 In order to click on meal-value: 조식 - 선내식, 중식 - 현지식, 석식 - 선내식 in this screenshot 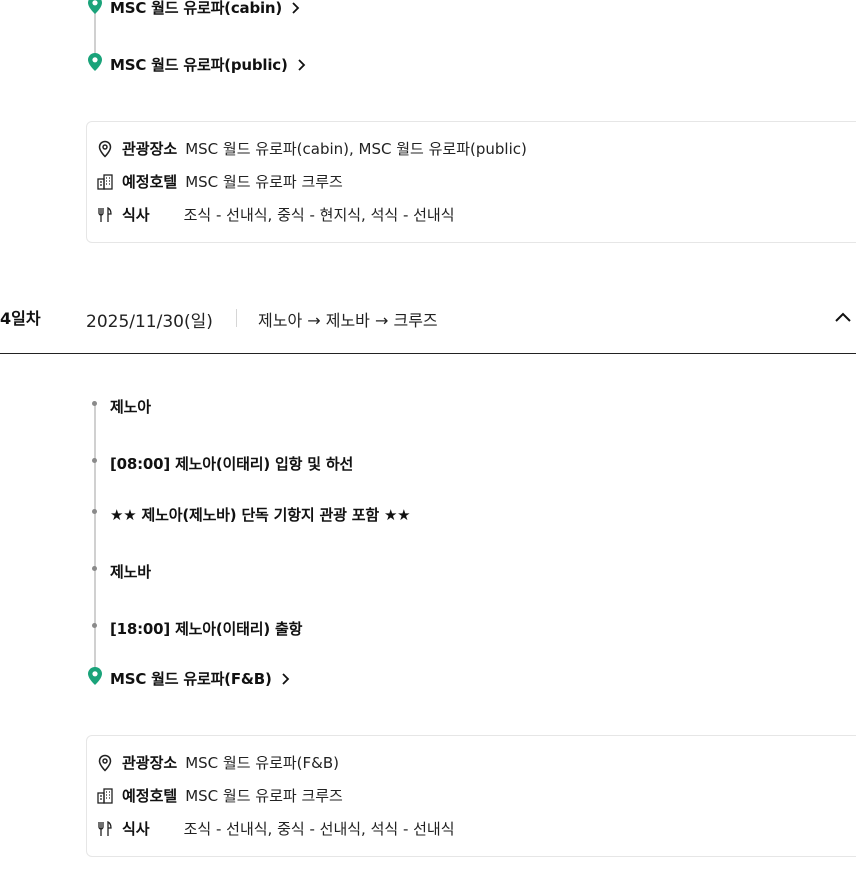, I will do `click(319, 215)`.